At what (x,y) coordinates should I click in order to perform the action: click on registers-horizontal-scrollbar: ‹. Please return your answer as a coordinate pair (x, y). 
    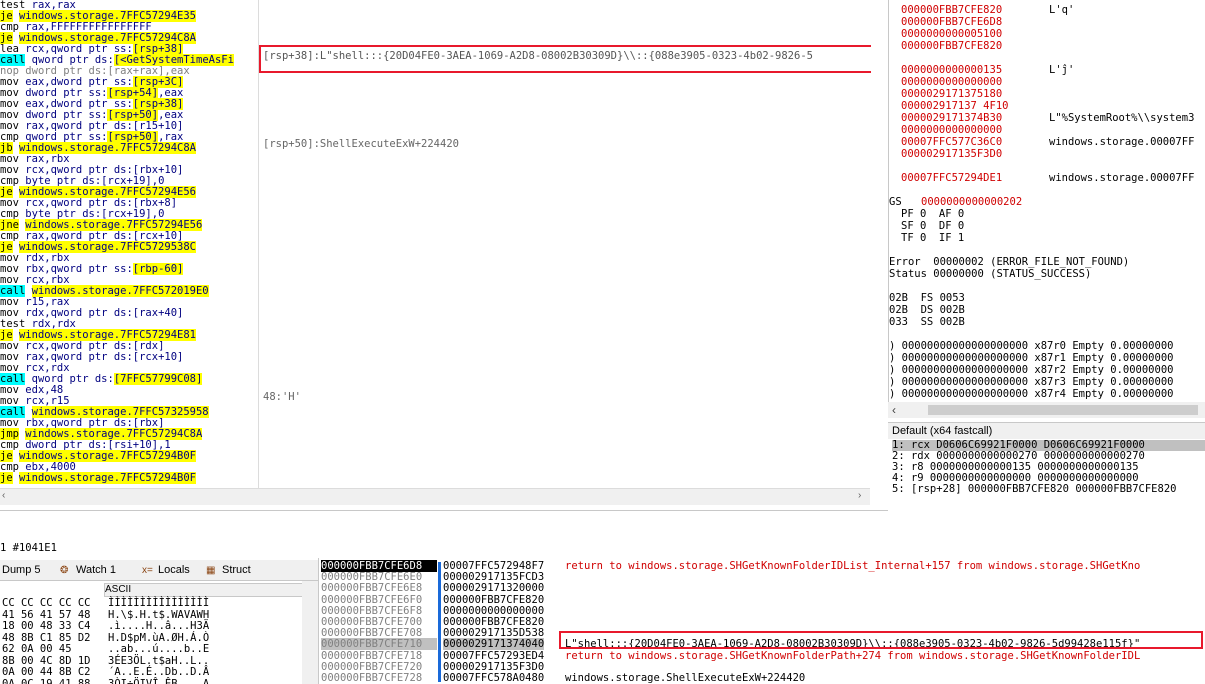
    Looking at the image, I should click on (1046, 410).